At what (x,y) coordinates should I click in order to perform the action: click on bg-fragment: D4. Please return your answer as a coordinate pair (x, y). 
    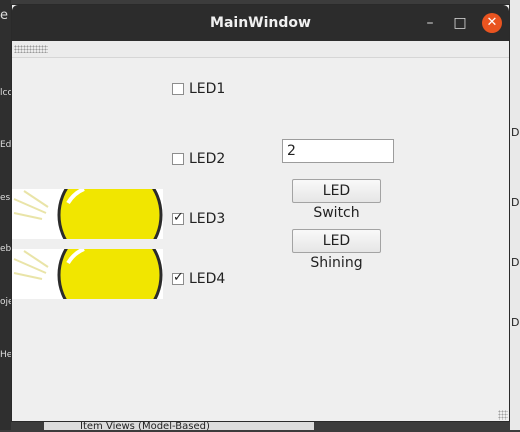
    Looking at the image, I should click on (515, 322).